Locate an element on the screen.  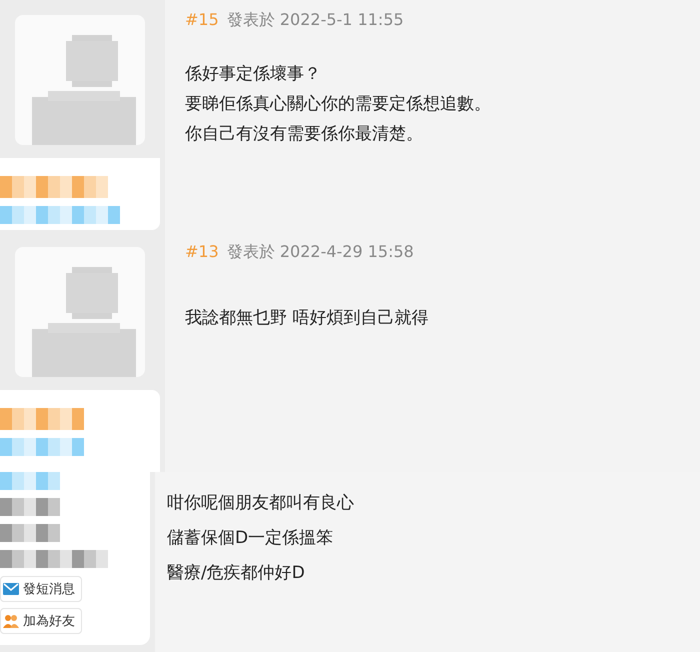
quote-text: 儲蓄保個D一定係搵笨 is located at coordinates (250, 538).